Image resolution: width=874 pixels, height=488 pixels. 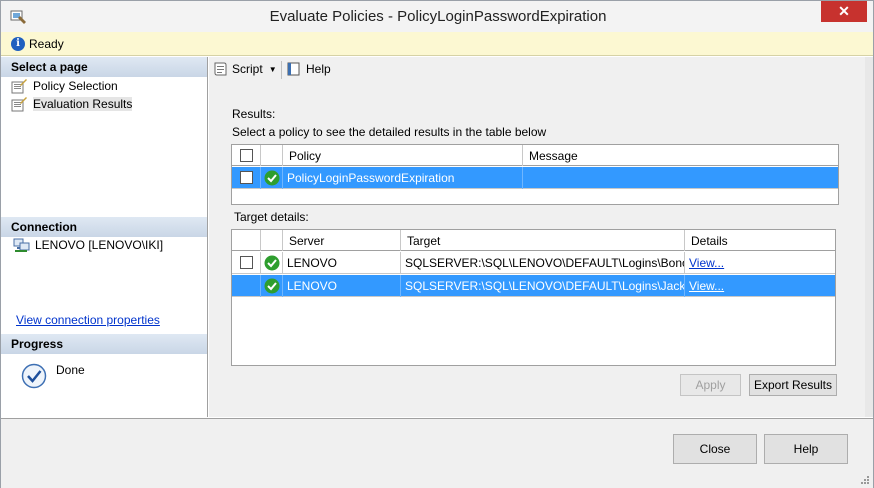 I want to click on export-results-button: Export Results, so click(x=793, y=385).